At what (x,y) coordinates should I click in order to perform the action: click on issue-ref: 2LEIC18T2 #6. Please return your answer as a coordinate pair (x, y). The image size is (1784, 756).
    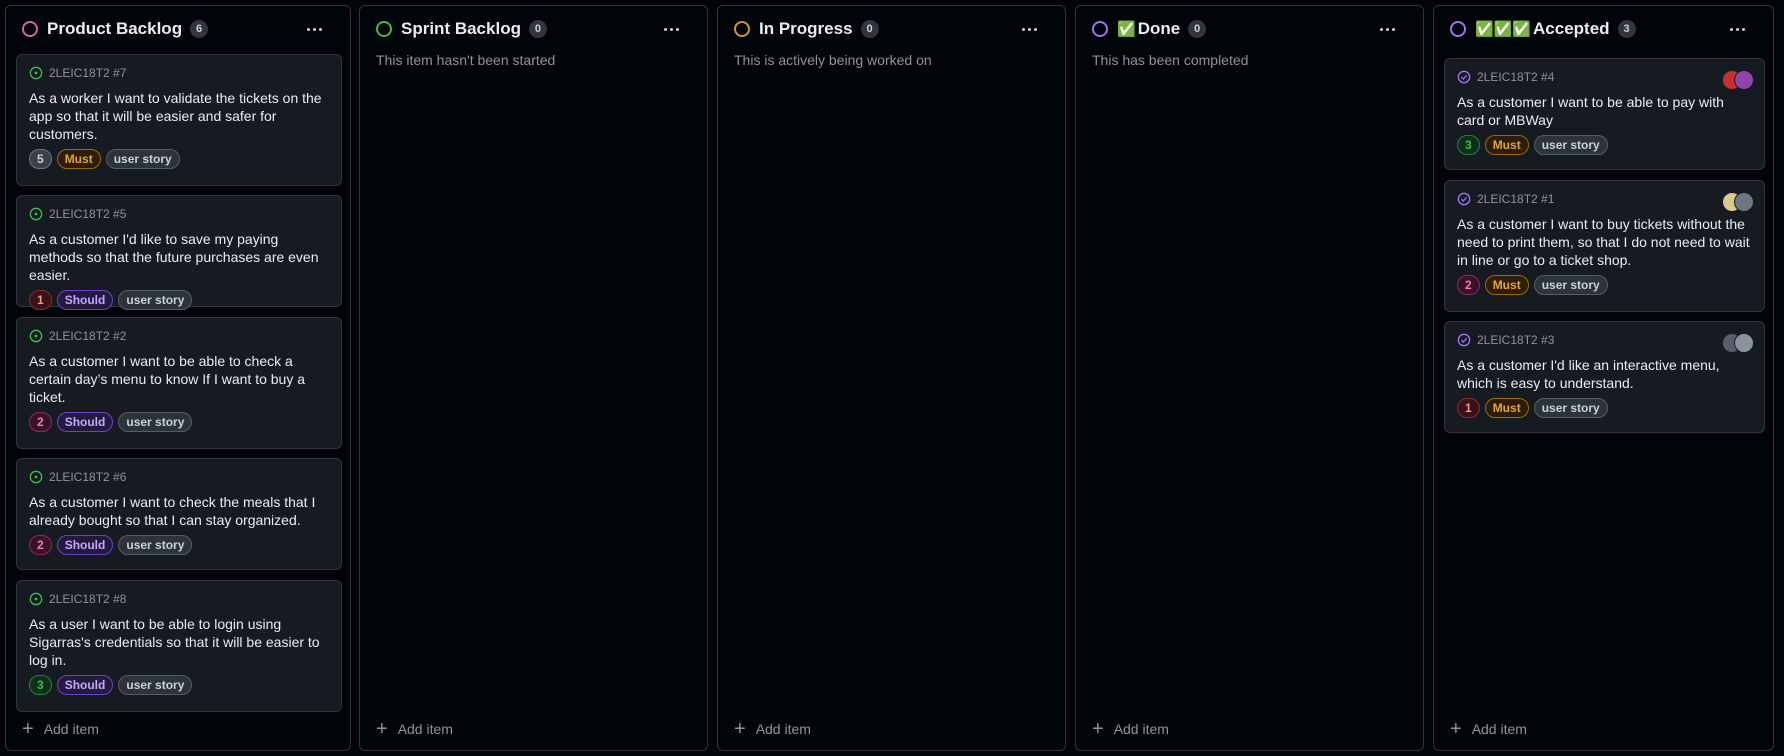
    Looking at the image, I should click on (87, 477).